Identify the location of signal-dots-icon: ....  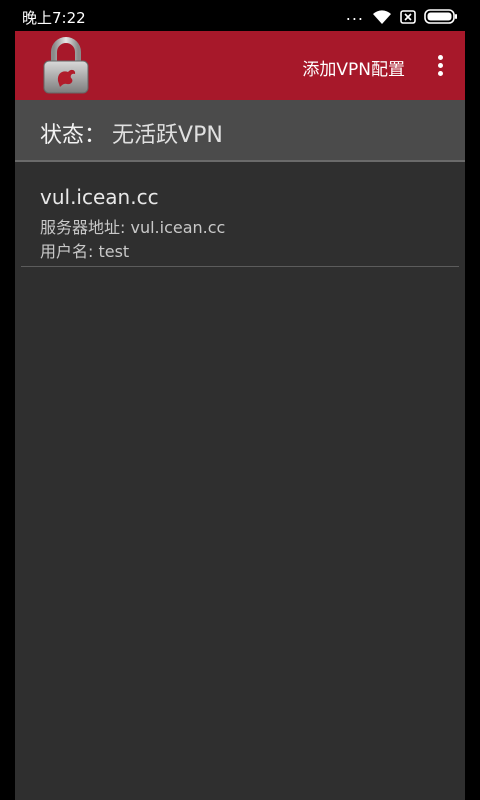
(354, 14).